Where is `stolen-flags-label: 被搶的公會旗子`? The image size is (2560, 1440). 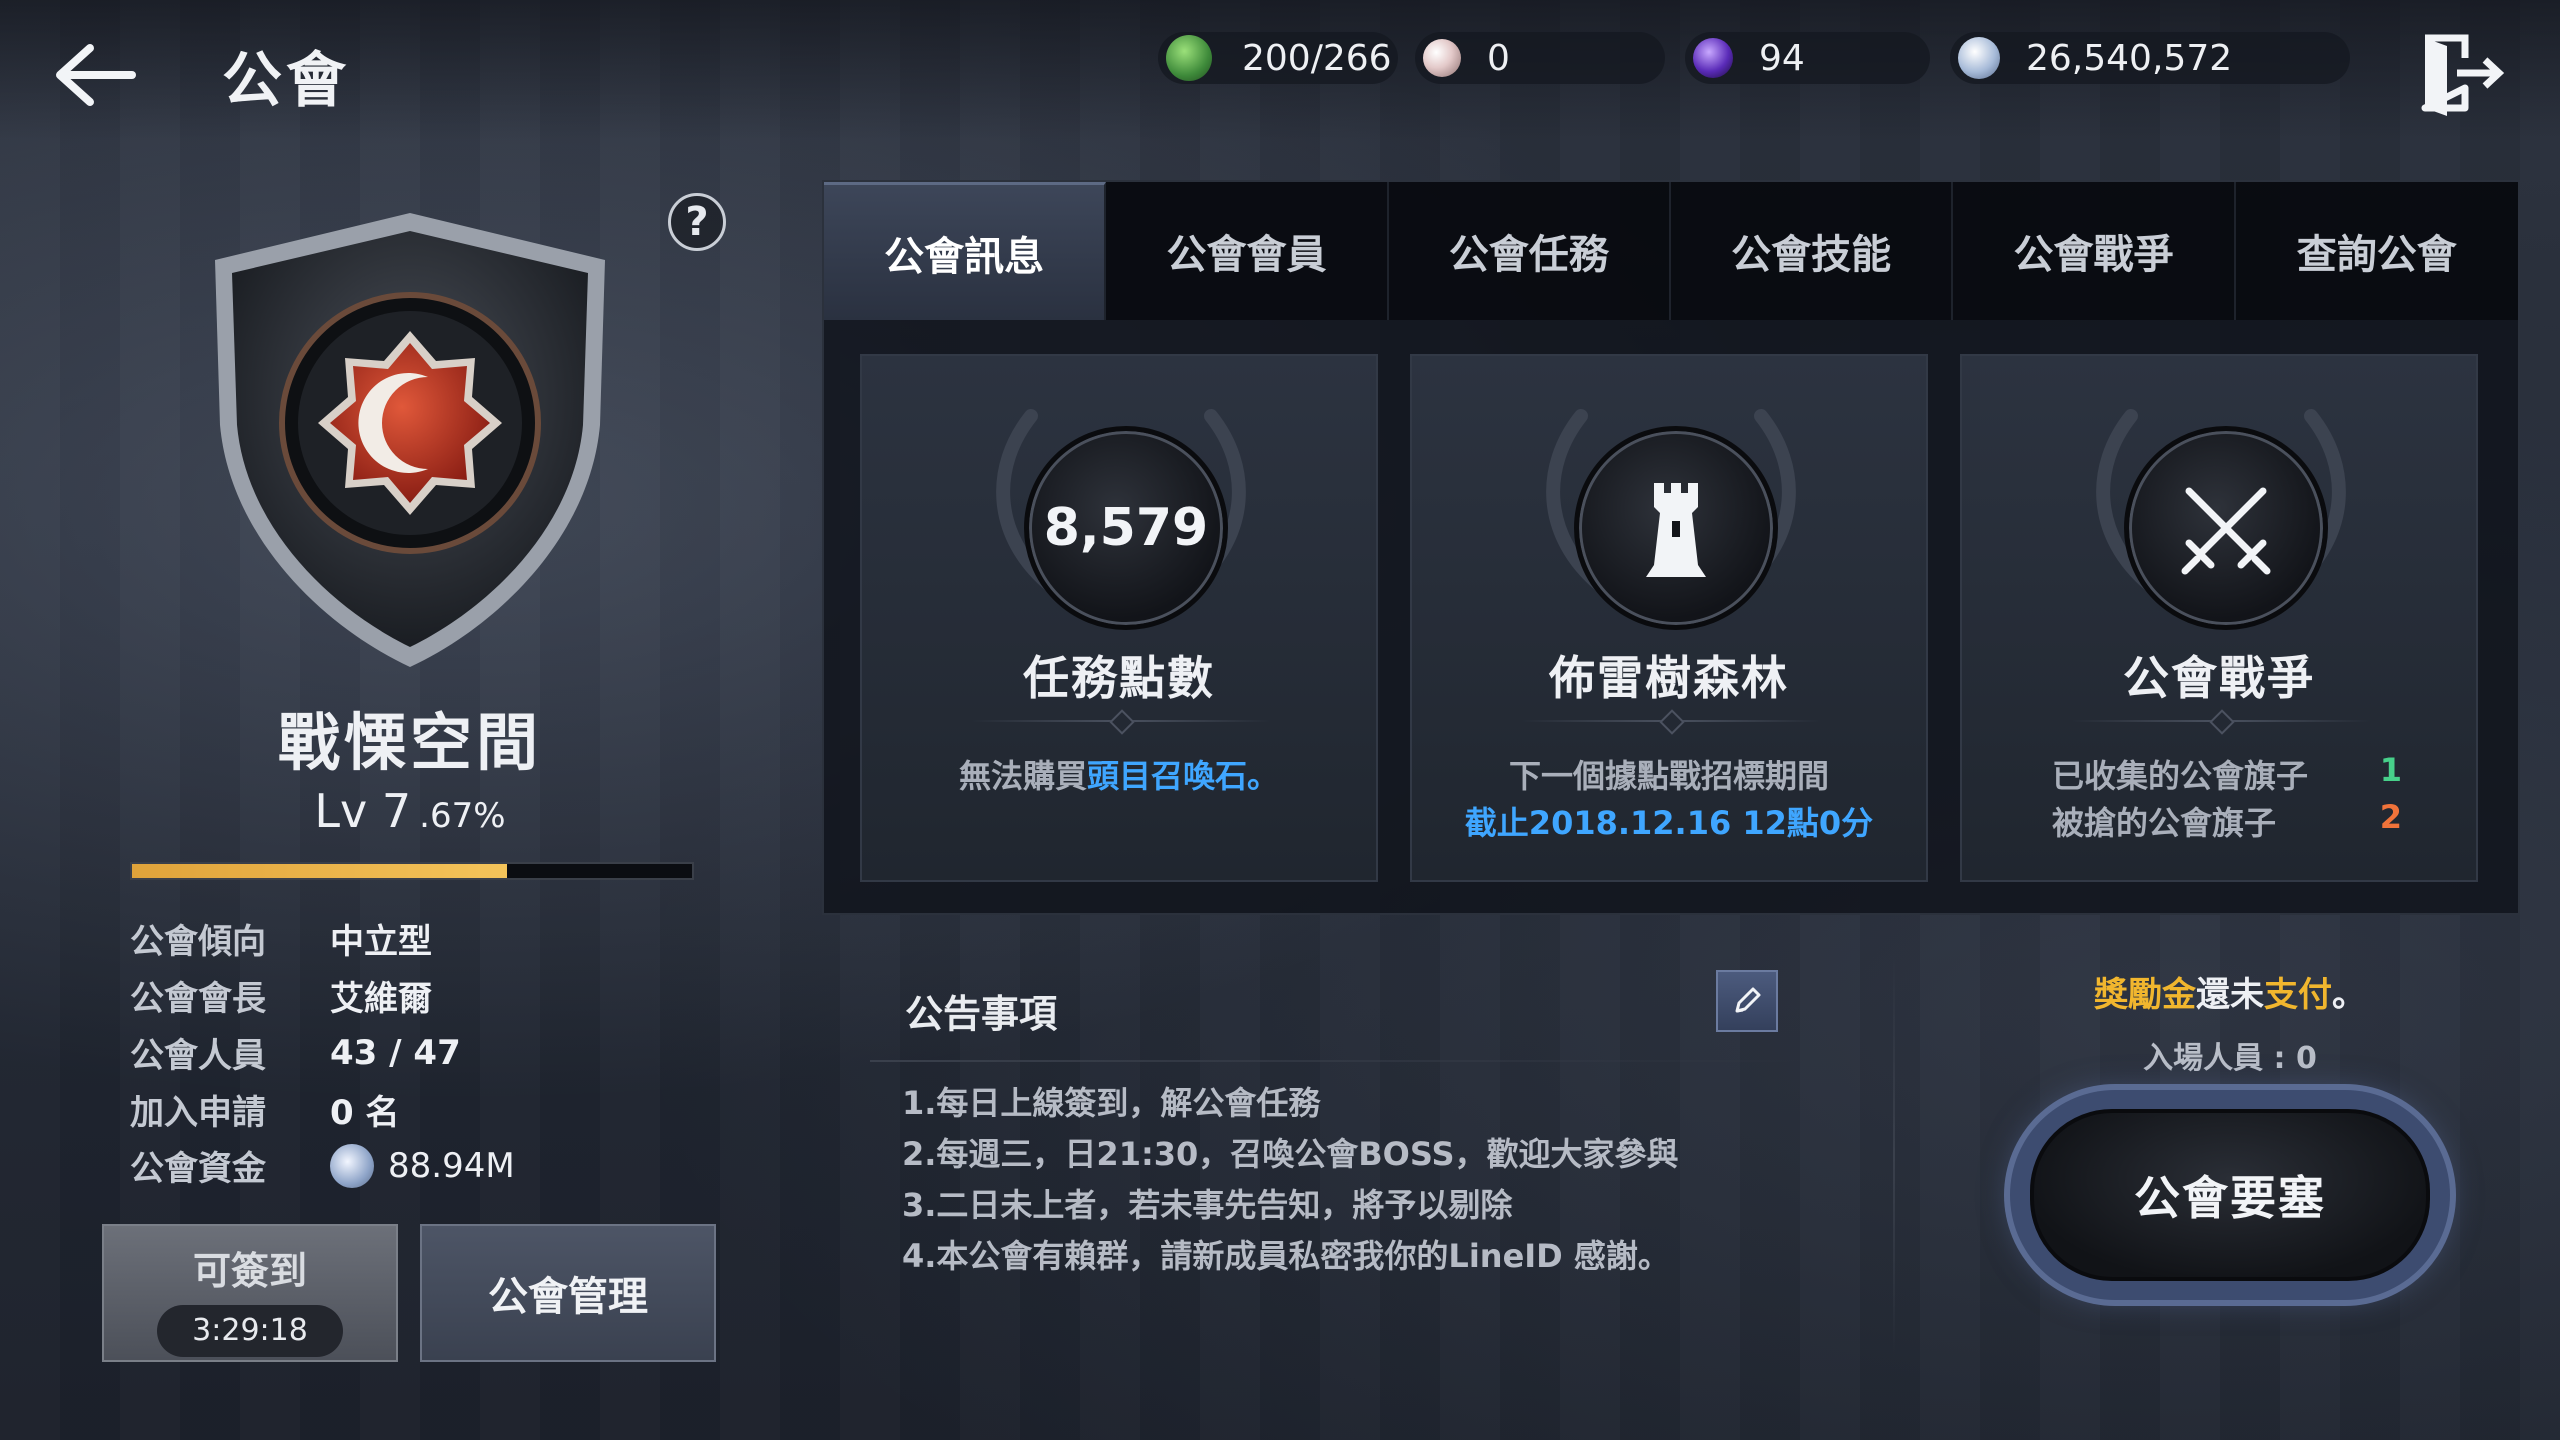 stolen-flags-label: 被搶的公會旗子 is located at coordinates (2164, 823).